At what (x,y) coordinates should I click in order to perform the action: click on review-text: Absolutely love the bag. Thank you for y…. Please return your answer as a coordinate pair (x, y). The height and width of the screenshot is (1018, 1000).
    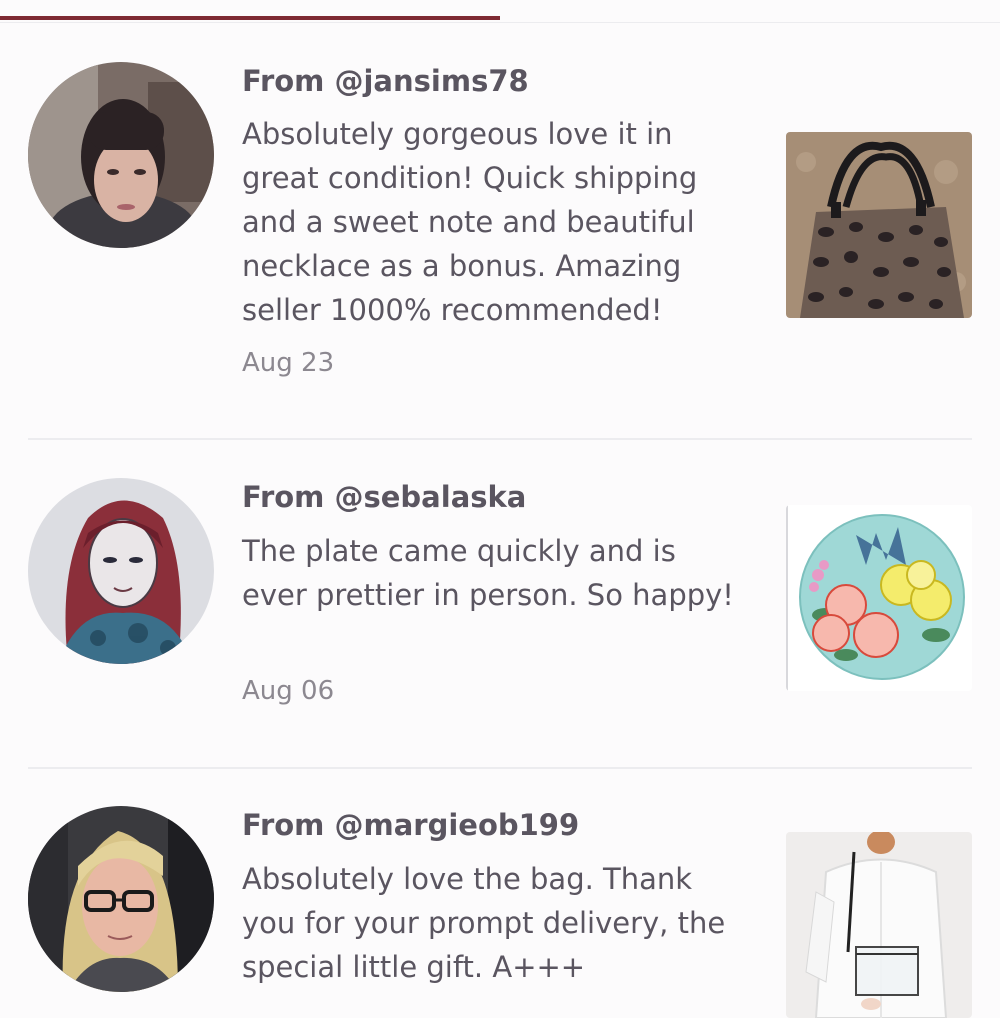
    Looking at the image, I should click on (484, 923).